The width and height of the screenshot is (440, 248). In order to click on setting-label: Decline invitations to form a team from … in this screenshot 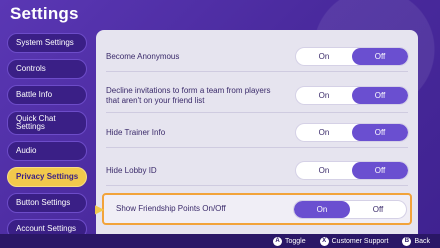, I will do `click(188, 95)`.